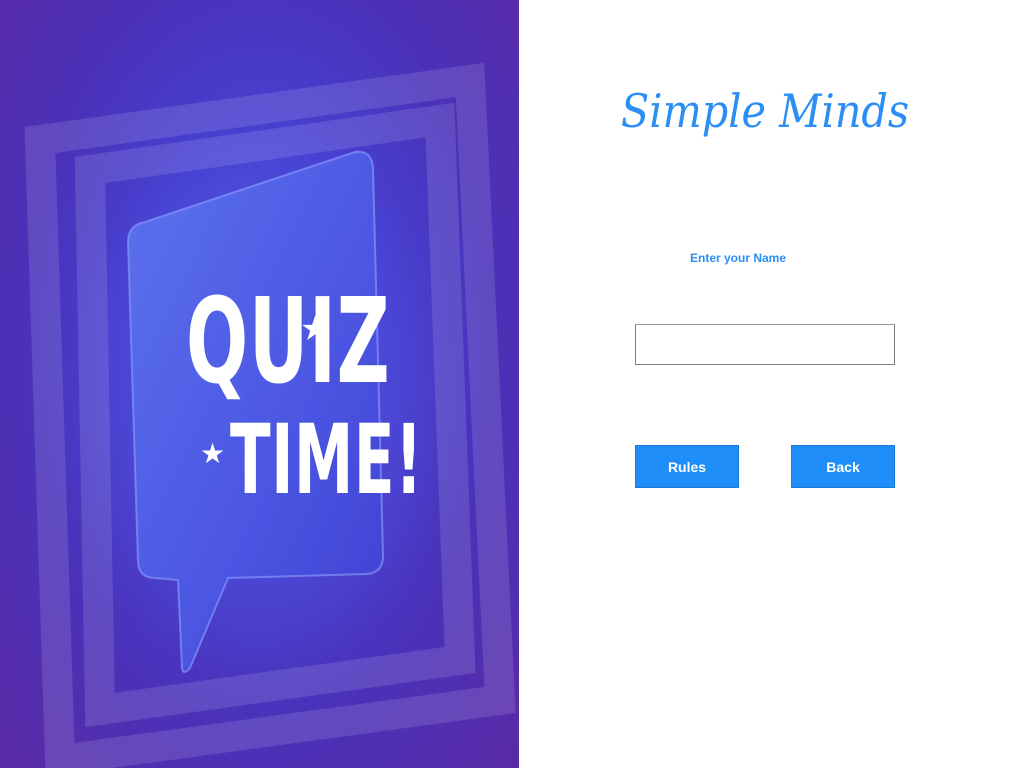 The height and width of the screenshot is (768, 1024). Describe the element at coordinates (687, 466) in the screenshot. I see `rules-button: Rules` at that location.